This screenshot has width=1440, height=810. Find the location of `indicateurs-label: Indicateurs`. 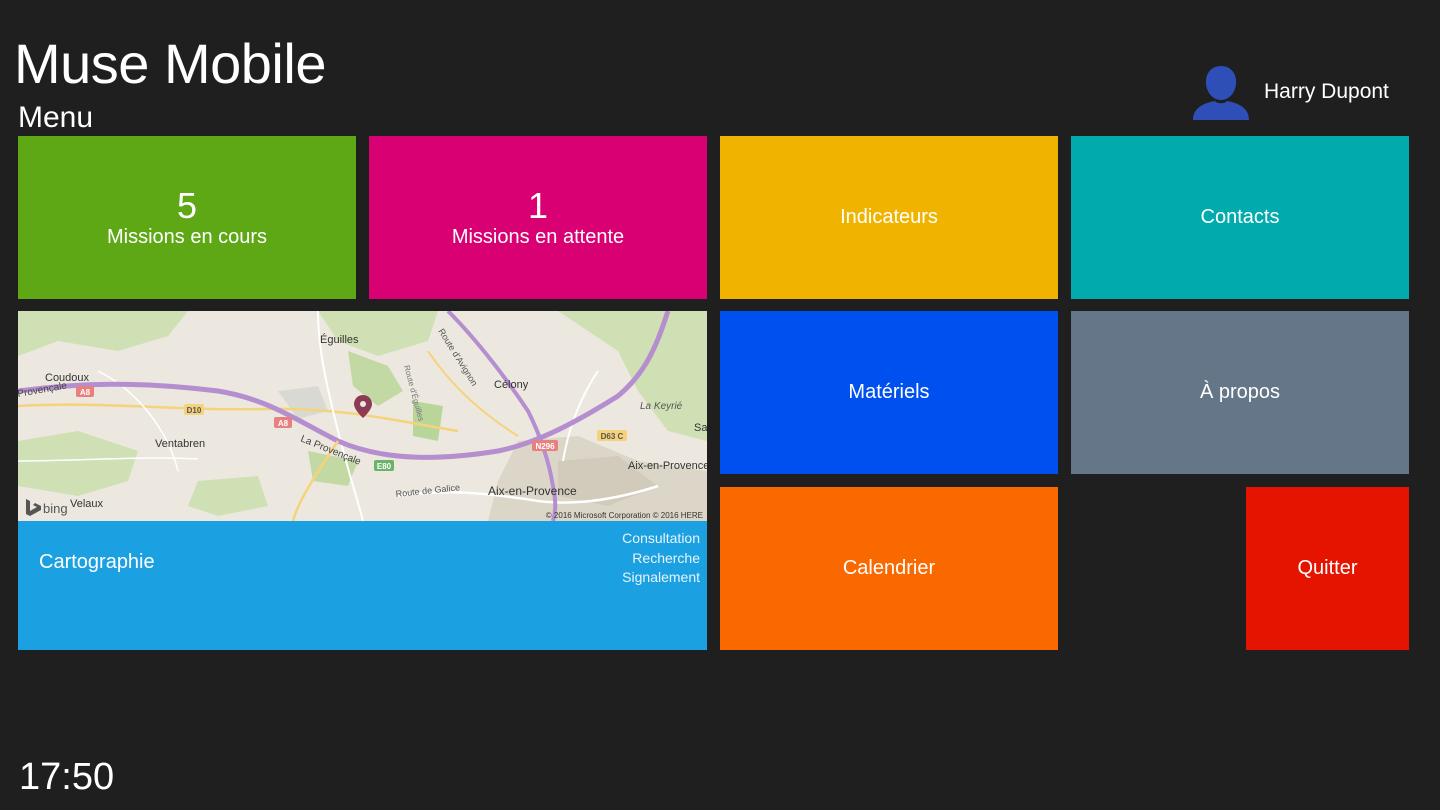

indicateurs-label: Indicateurs is located at coordinates (889, 217).